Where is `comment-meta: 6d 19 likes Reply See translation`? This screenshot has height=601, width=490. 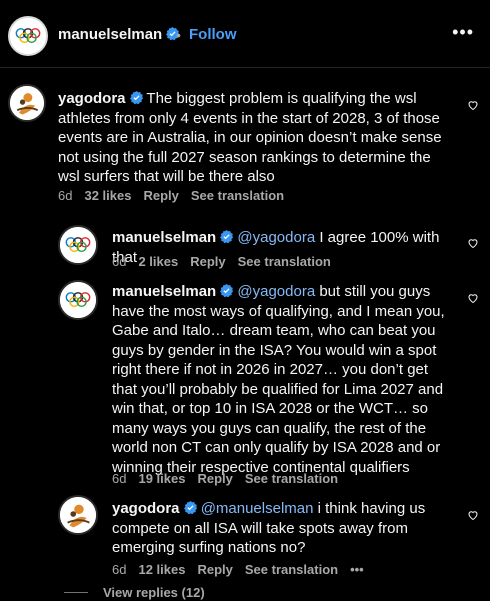 comment-meta: 6d 19 likes Reply See translation is located at coordinates (231, 478).